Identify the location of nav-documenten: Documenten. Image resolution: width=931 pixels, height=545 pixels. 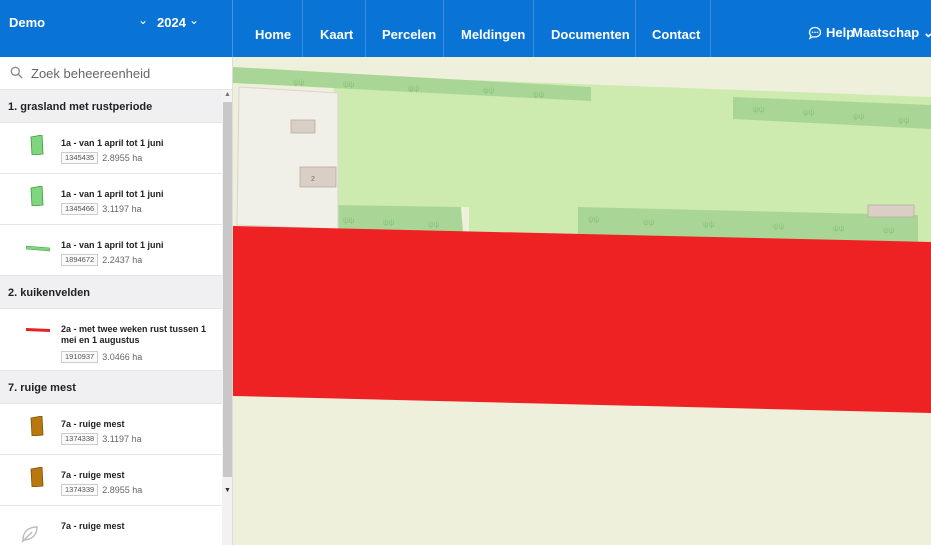
(590, 39).